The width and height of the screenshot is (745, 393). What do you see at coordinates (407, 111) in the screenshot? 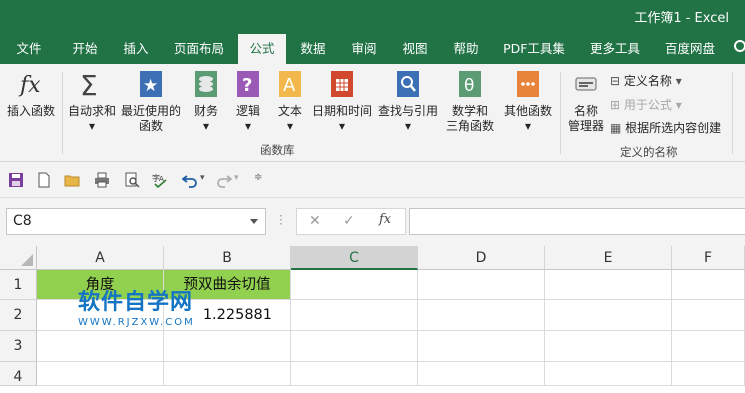
I see `lookup-reference-label: 查找与引用` at bounding box center [407, 111].